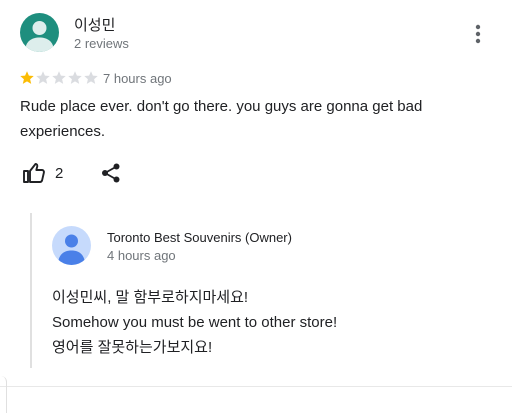 This screenshot has height=413, width=512. What do you see at coordinates (141, 255) in the screenshot?
I see `owner-reply-time: 4 hours ago` at bounding box center [141, 255].